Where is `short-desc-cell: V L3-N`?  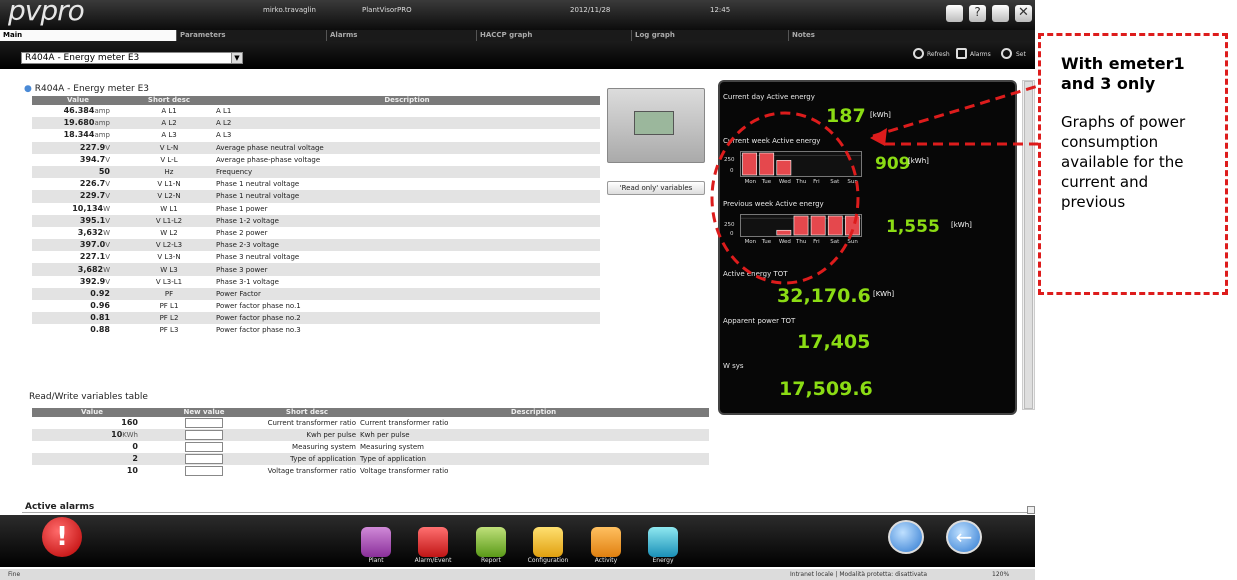 short-desc-cell: V L3-N is located at coordinates (169, 257).